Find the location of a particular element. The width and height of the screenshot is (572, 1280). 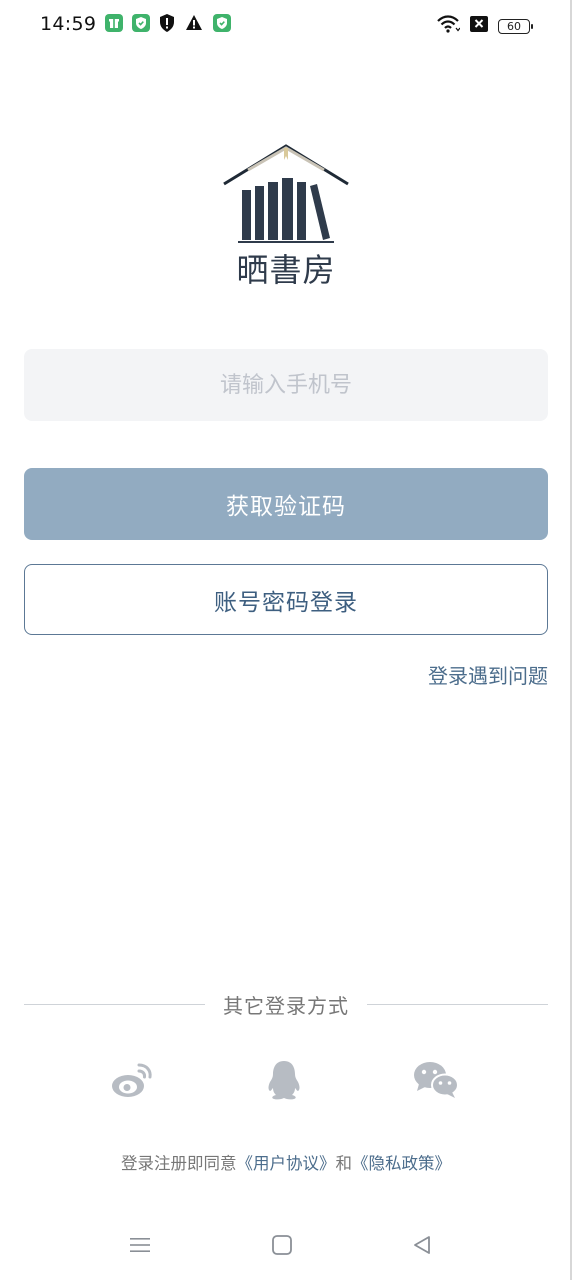

alert-shield-icon is located at coordinates (167, 25).